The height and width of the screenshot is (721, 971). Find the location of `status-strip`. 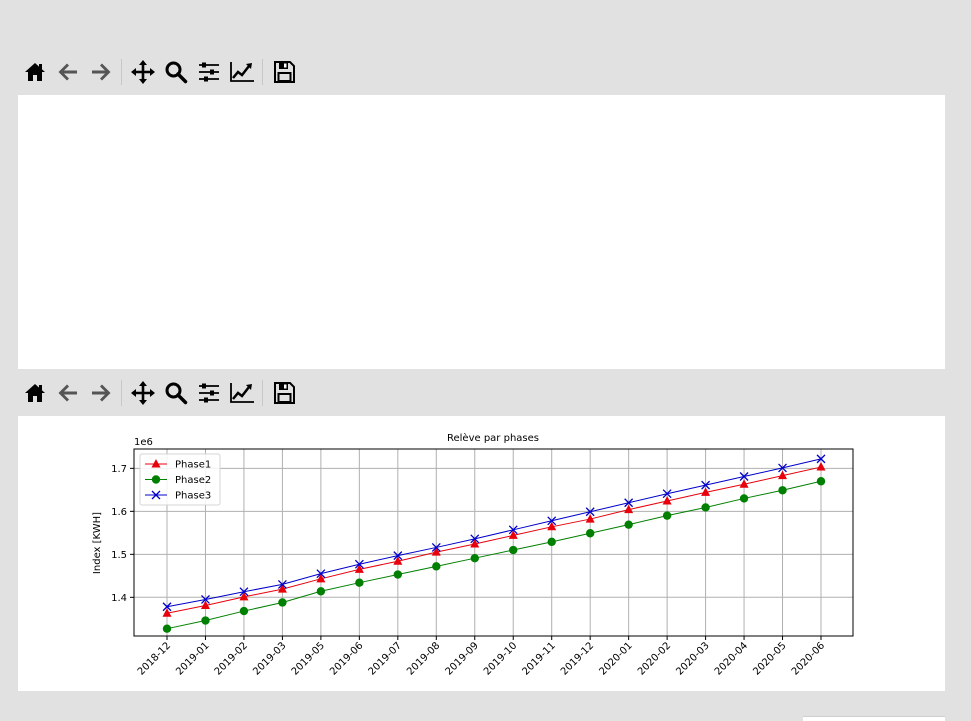

status-strip is located at coordinates (874, 718).